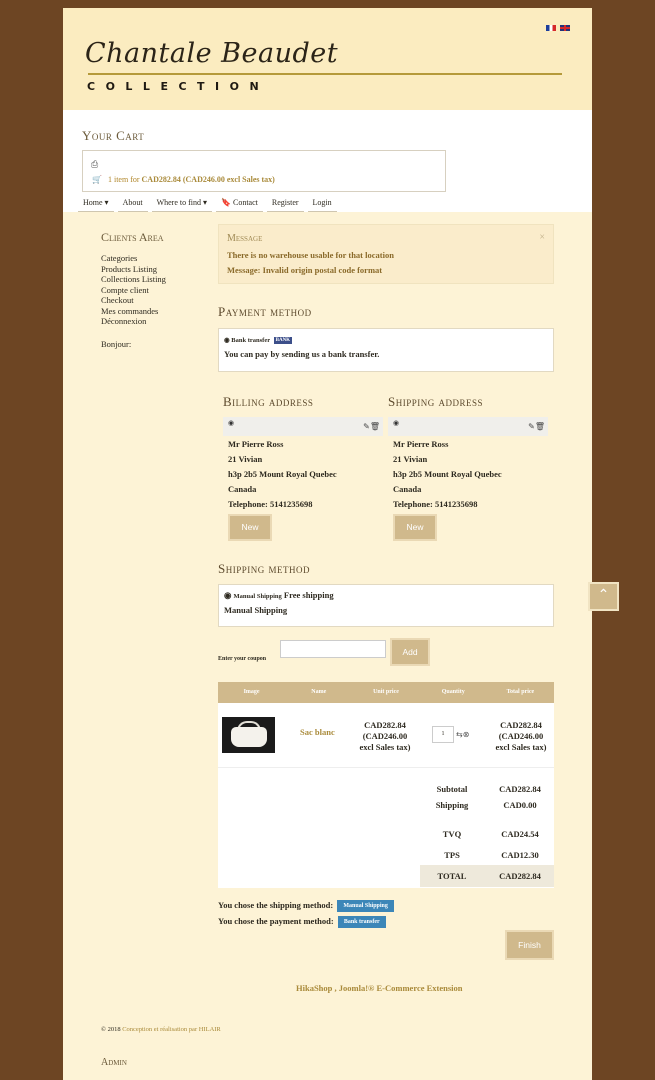  Describe the element at coordinates (208, 179) in the screenshot. I see `cart-summary-amount: CAD282.84 (CAD246.00 excl Sales tax)` at that location.